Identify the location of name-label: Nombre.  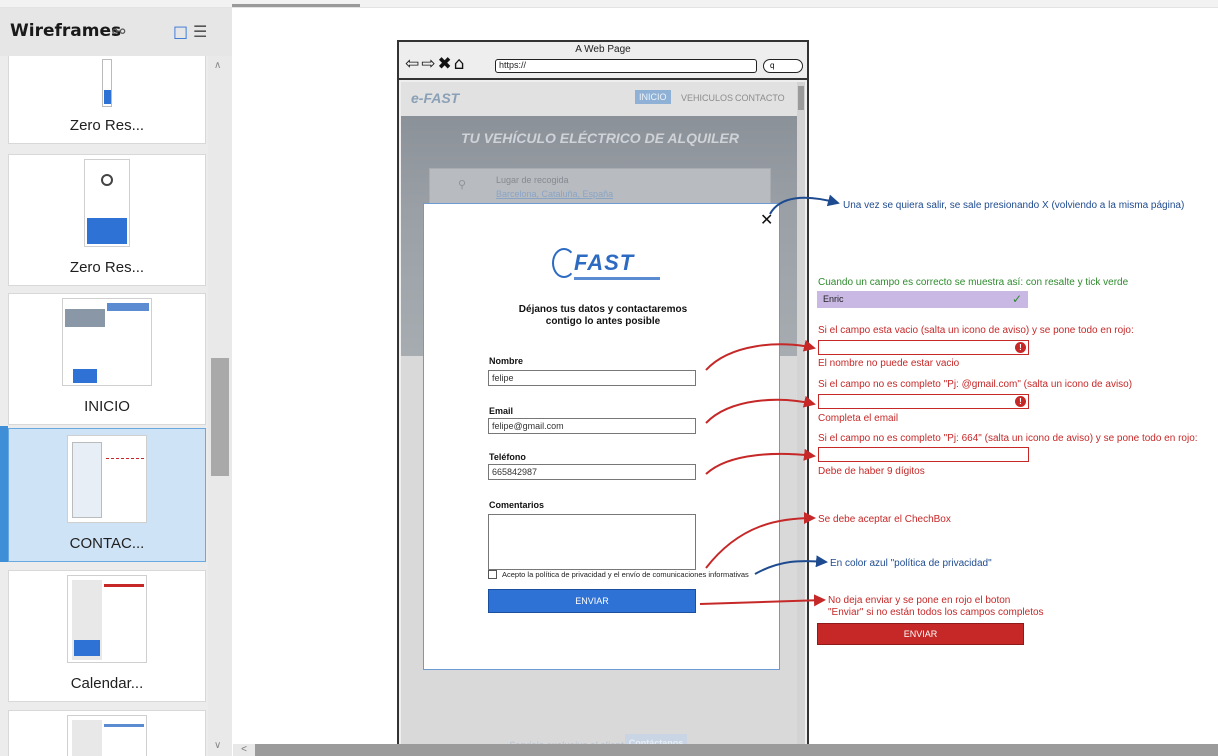
(506, 361).